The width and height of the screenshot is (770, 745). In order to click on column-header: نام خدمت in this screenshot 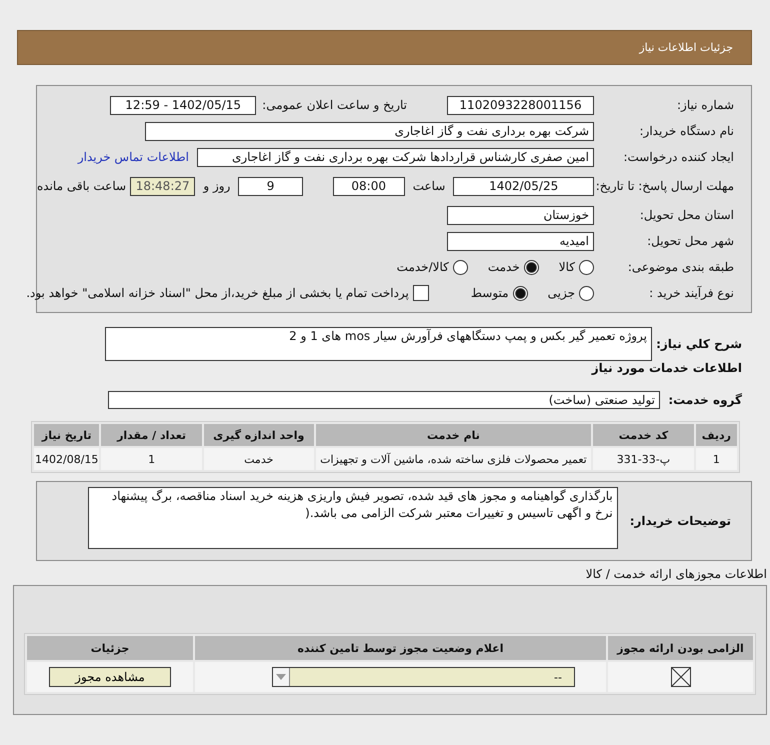, I will do `click(454, 435)`.